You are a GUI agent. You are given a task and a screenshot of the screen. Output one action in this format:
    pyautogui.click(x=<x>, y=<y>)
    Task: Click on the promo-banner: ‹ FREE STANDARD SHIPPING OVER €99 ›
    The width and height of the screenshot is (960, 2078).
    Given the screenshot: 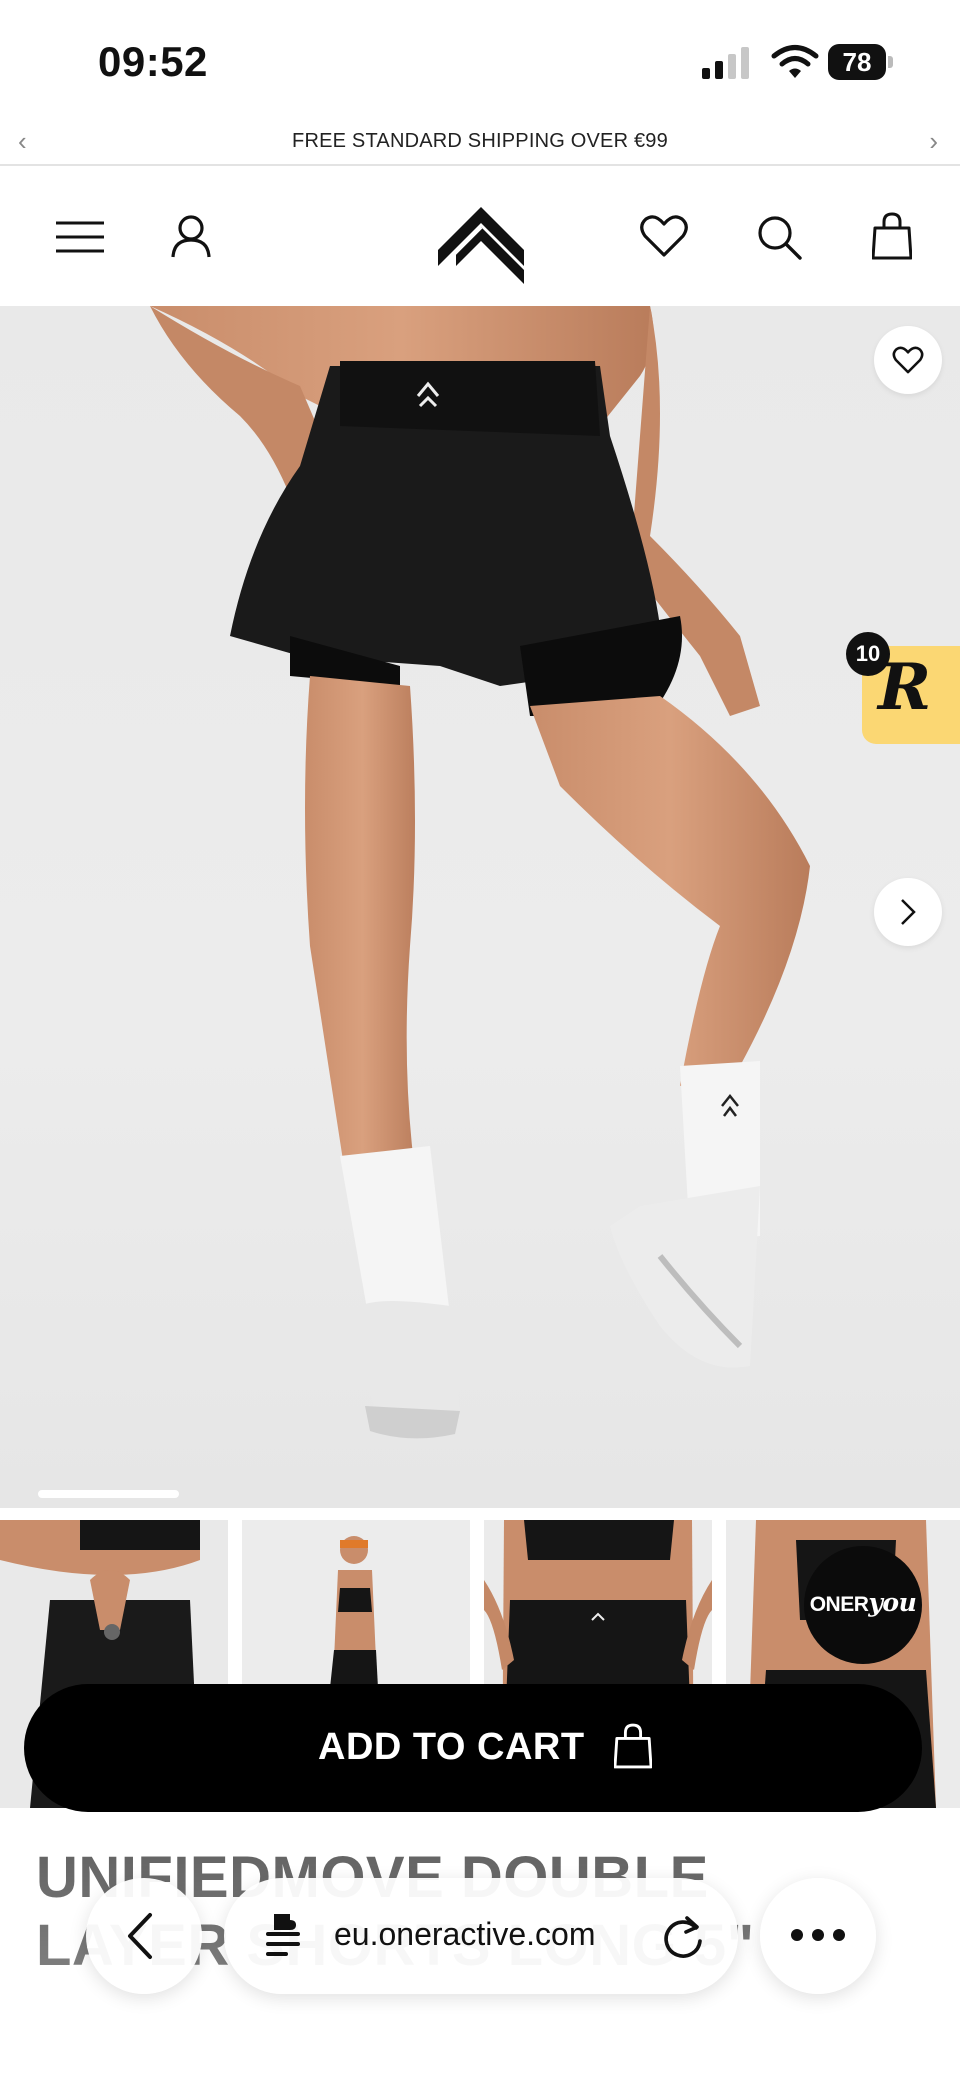 What is the action you would take?
    pyautogui.click(x=480, y=143)
    